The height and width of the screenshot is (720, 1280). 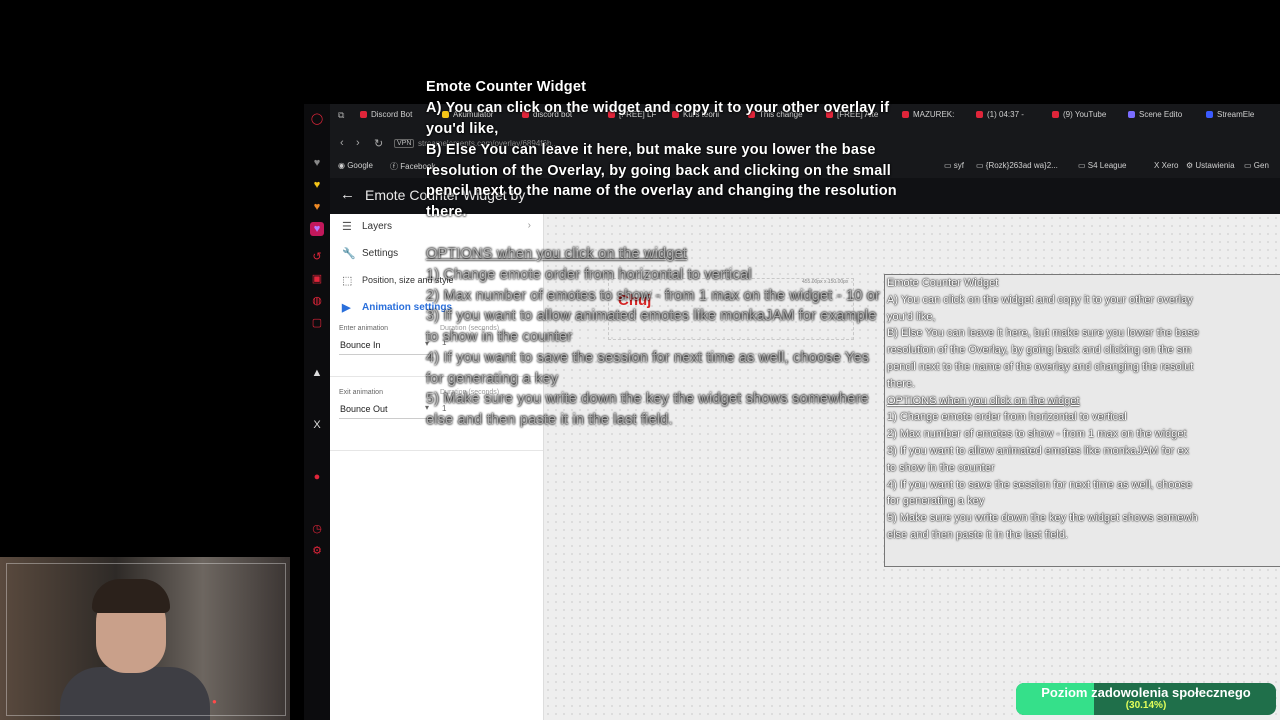 What do you see at coordinates (317, 257) in the screenshot?
I see `history-icon: ↺` at bounding box center [317, 257].